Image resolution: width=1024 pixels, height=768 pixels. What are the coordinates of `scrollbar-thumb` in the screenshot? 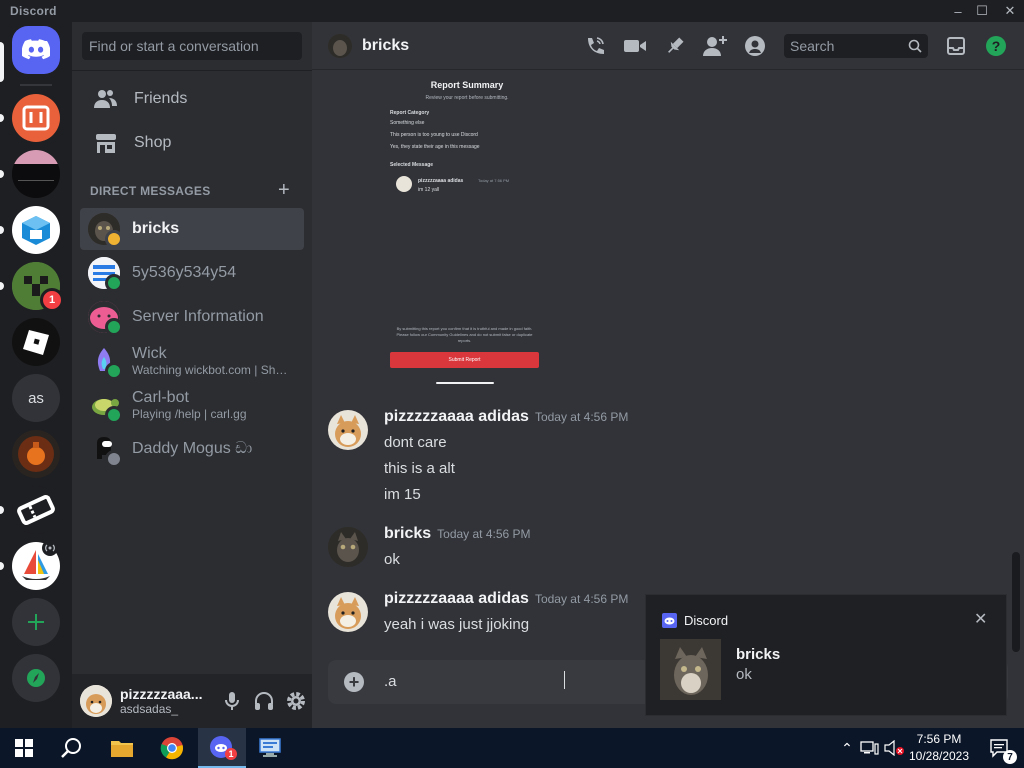 It's located at (1016, 602).